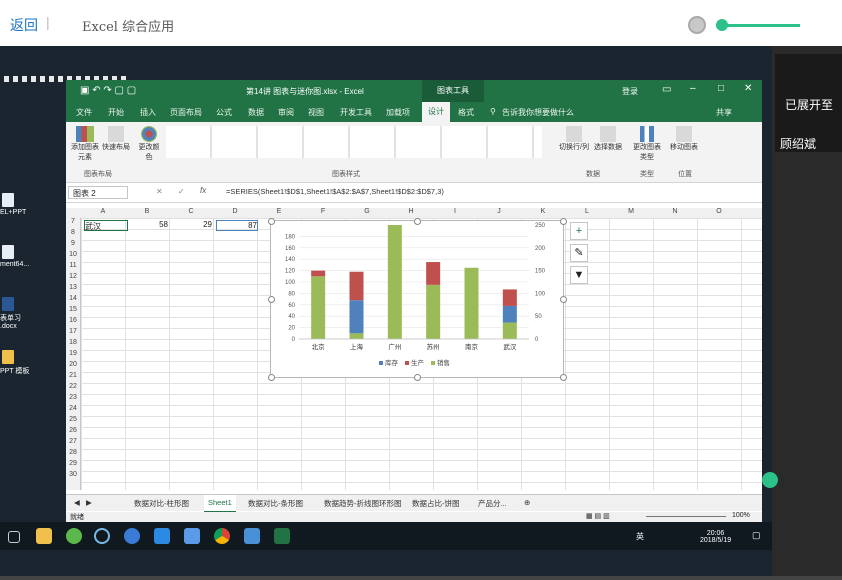  What do you see at coordinates (237, 225) in the screenshot?
I see `cell-d7: 87` at bounding box center [237, 225].